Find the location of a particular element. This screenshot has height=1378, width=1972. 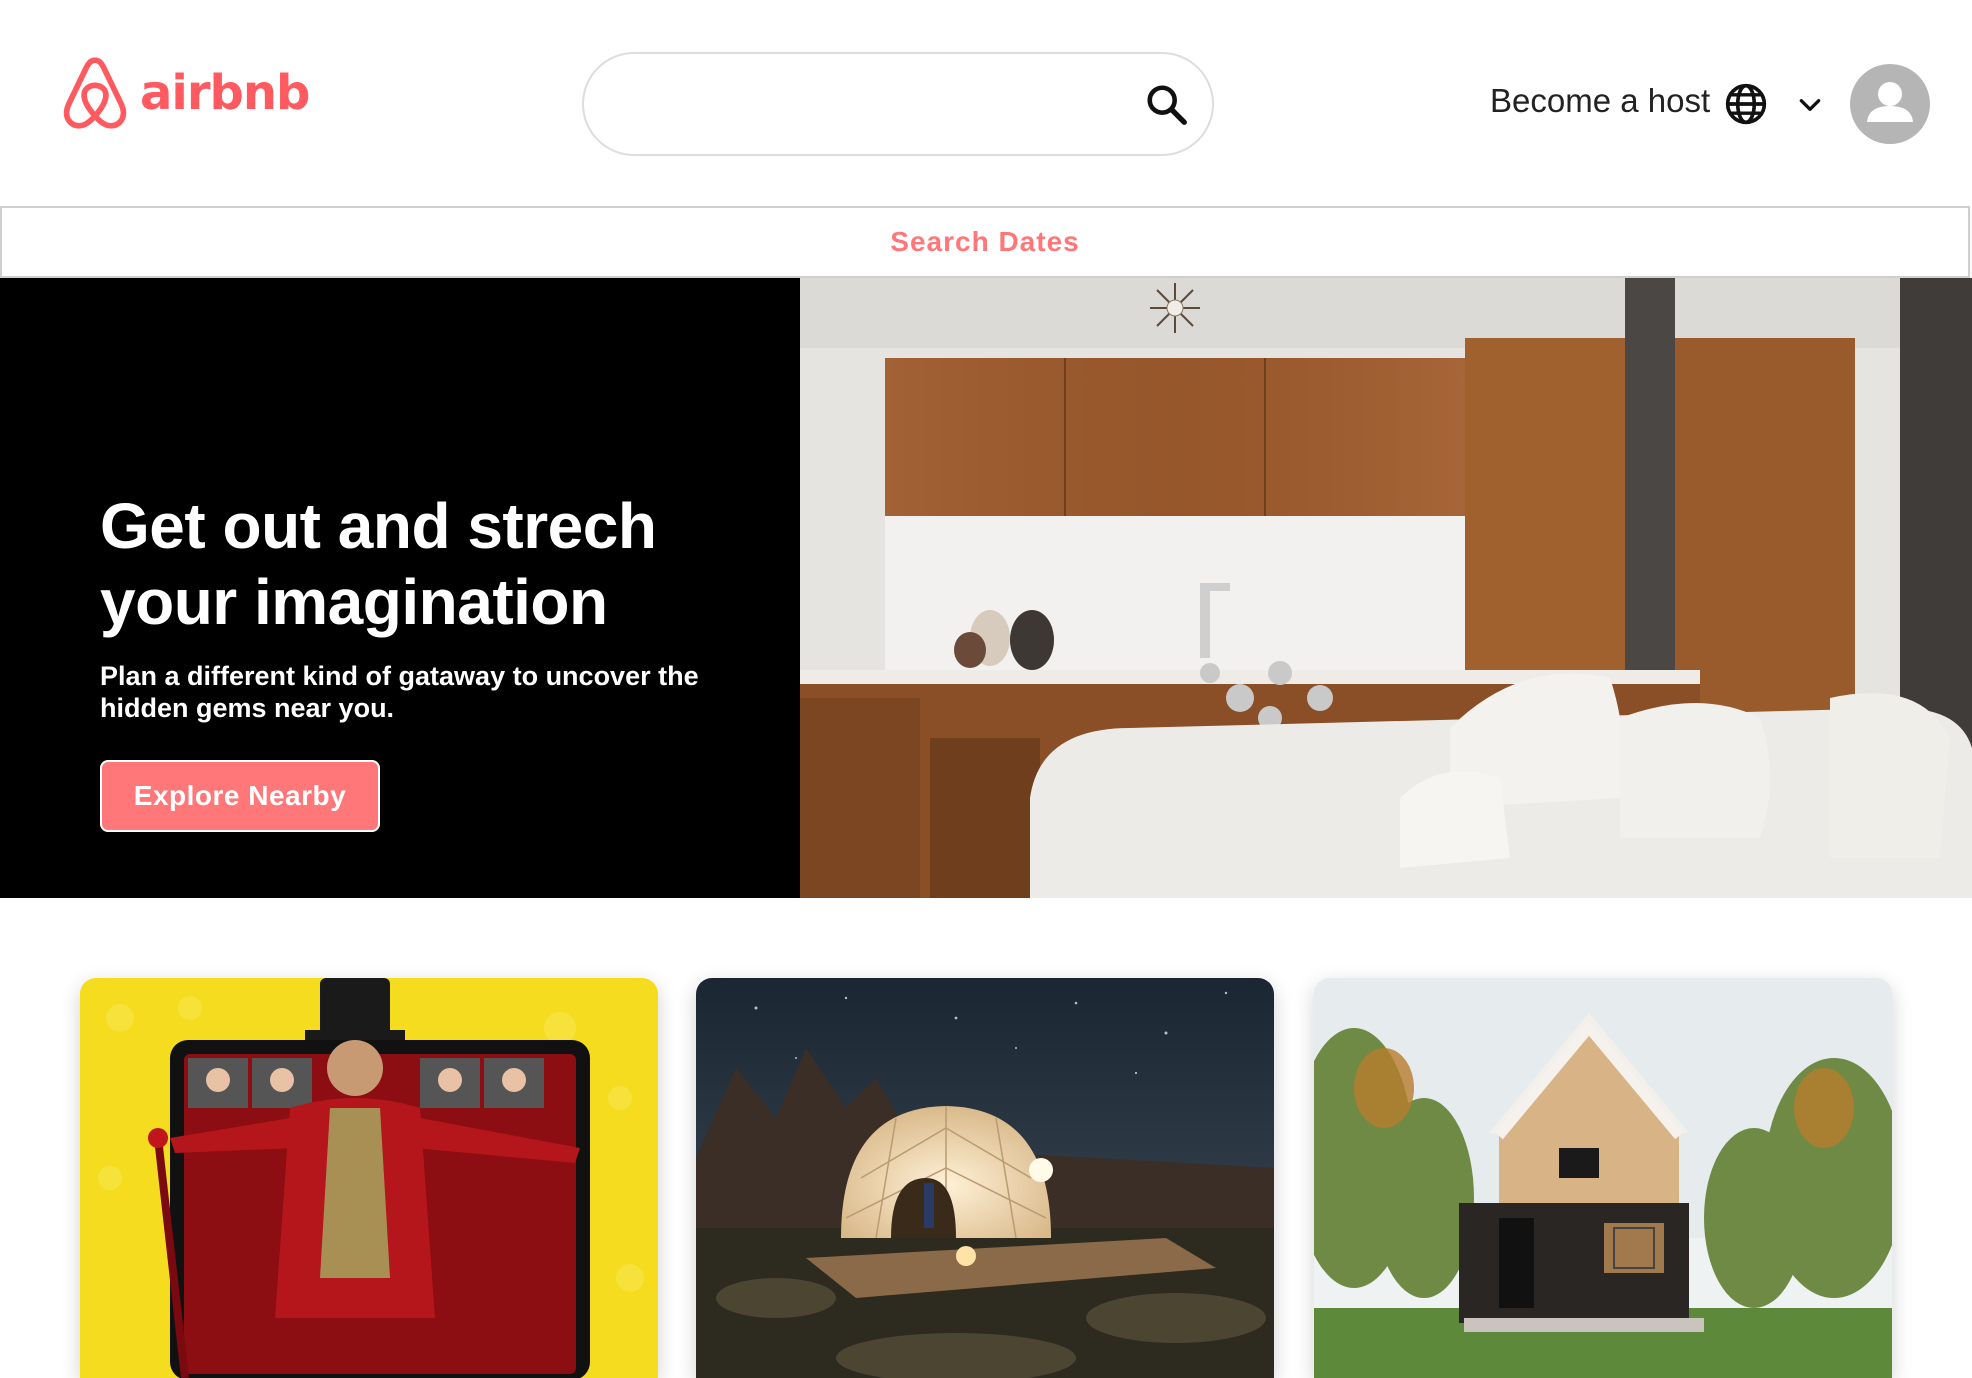

card-image-performer is located at coordinates (369, 1178).